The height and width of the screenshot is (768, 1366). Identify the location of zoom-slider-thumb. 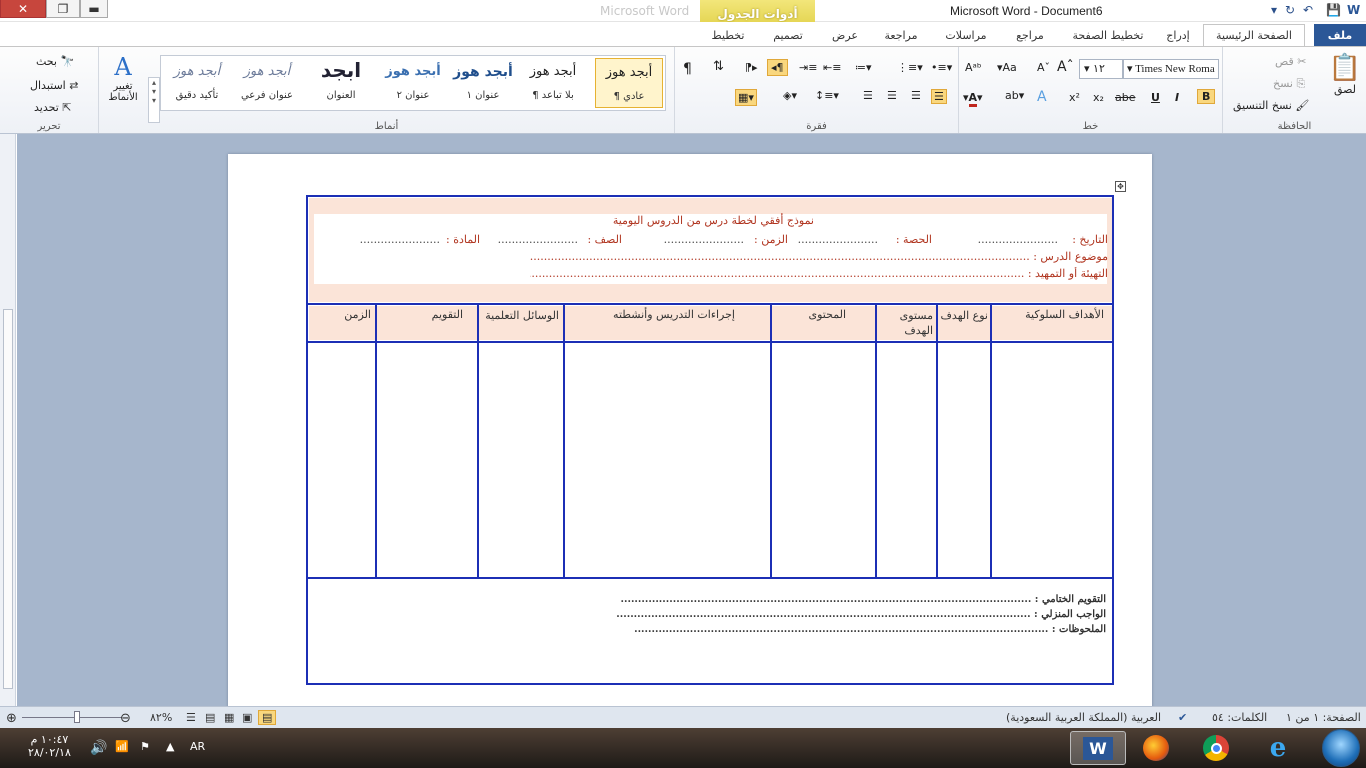
(77, 717).